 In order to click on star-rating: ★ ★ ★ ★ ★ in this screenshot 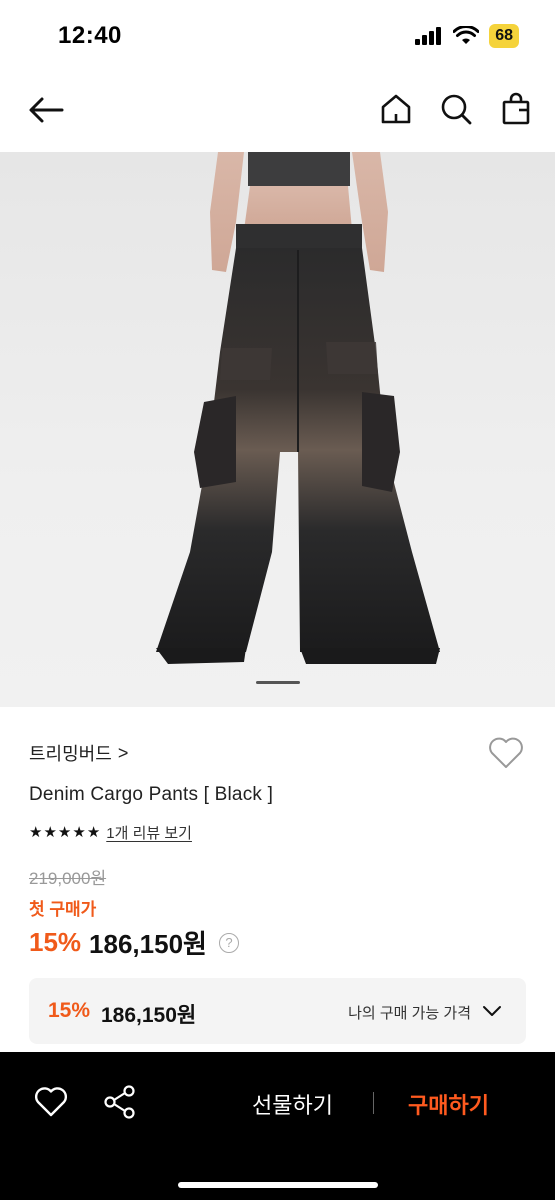, I will do `click(64, 833)`.